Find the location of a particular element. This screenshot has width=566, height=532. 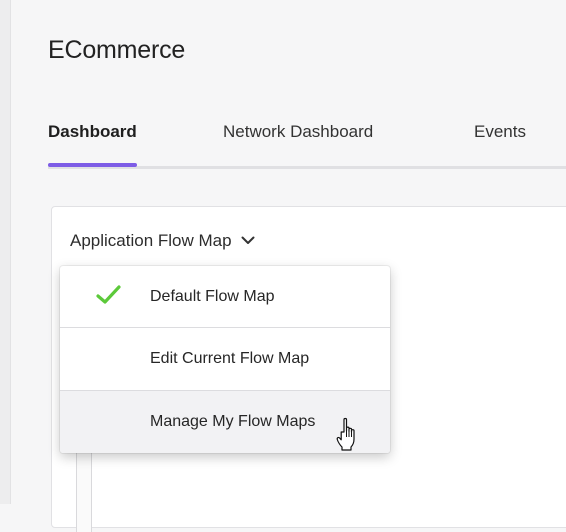

tab-dashboard-label: Dashboard is located at coordinates (92, 131).